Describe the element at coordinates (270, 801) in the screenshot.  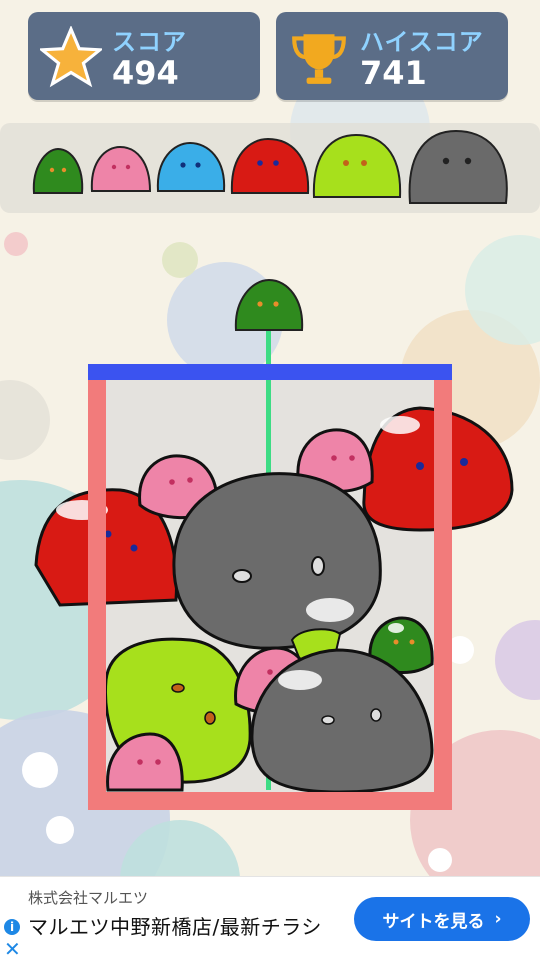
I see `container-floor` at that location.